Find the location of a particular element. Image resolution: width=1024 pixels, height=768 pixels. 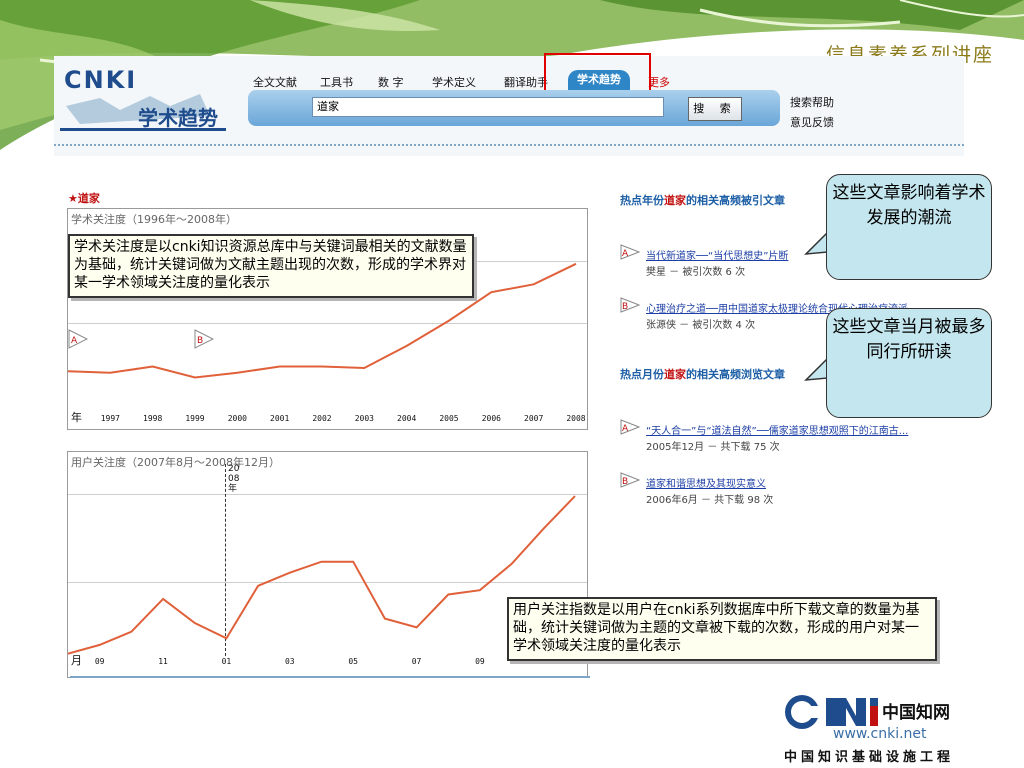

x-tick-label: 2006 is located at coordinates (491, 418).